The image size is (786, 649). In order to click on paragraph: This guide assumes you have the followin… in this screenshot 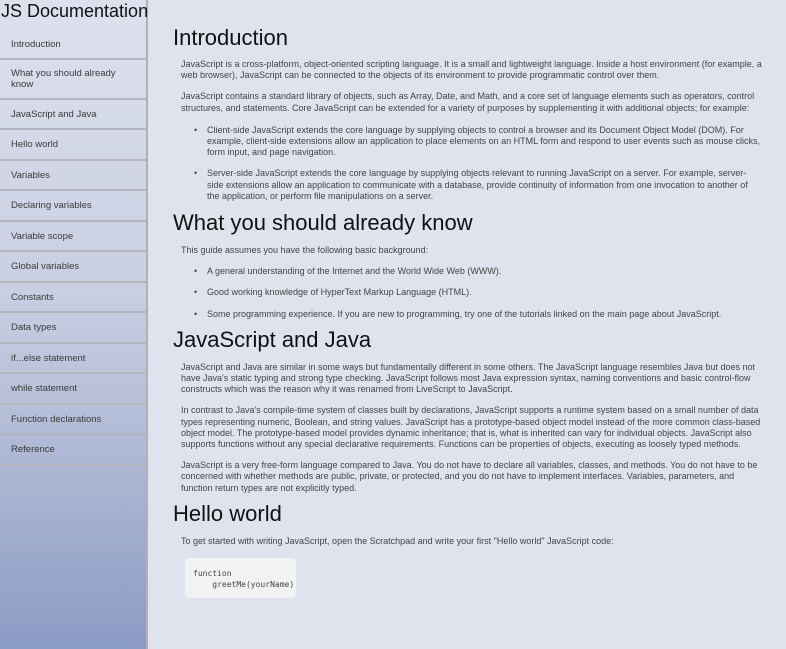, I will do `click(305, 250)`.